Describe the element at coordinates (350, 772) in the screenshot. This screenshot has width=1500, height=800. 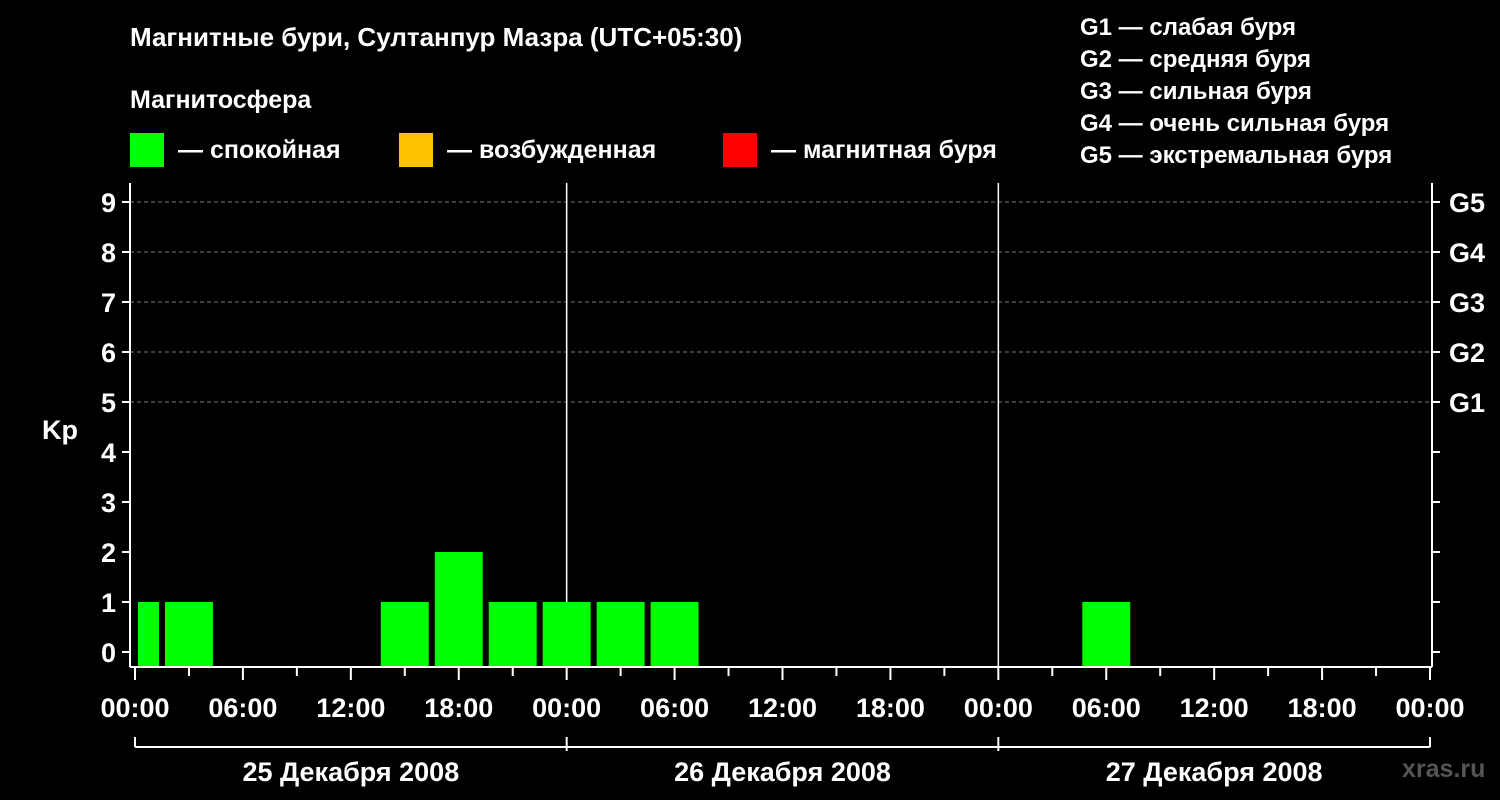
I see `day-label: 25 Декабря 2008` at that location.